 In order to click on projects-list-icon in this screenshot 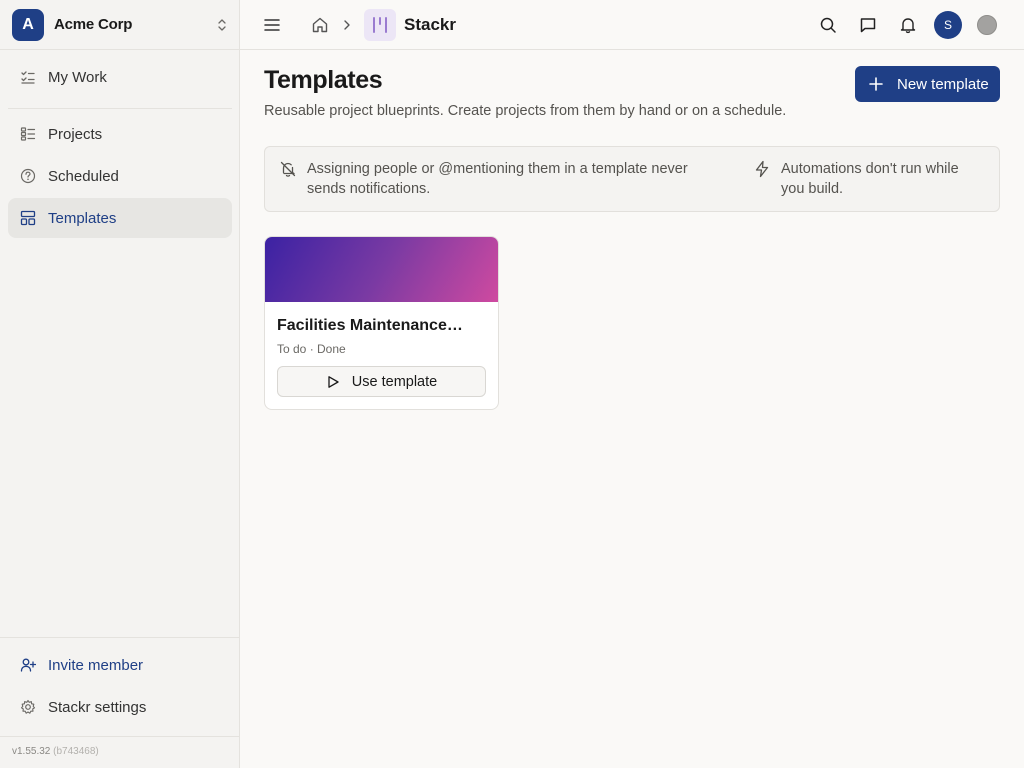, I will do `click(28, 134)`.